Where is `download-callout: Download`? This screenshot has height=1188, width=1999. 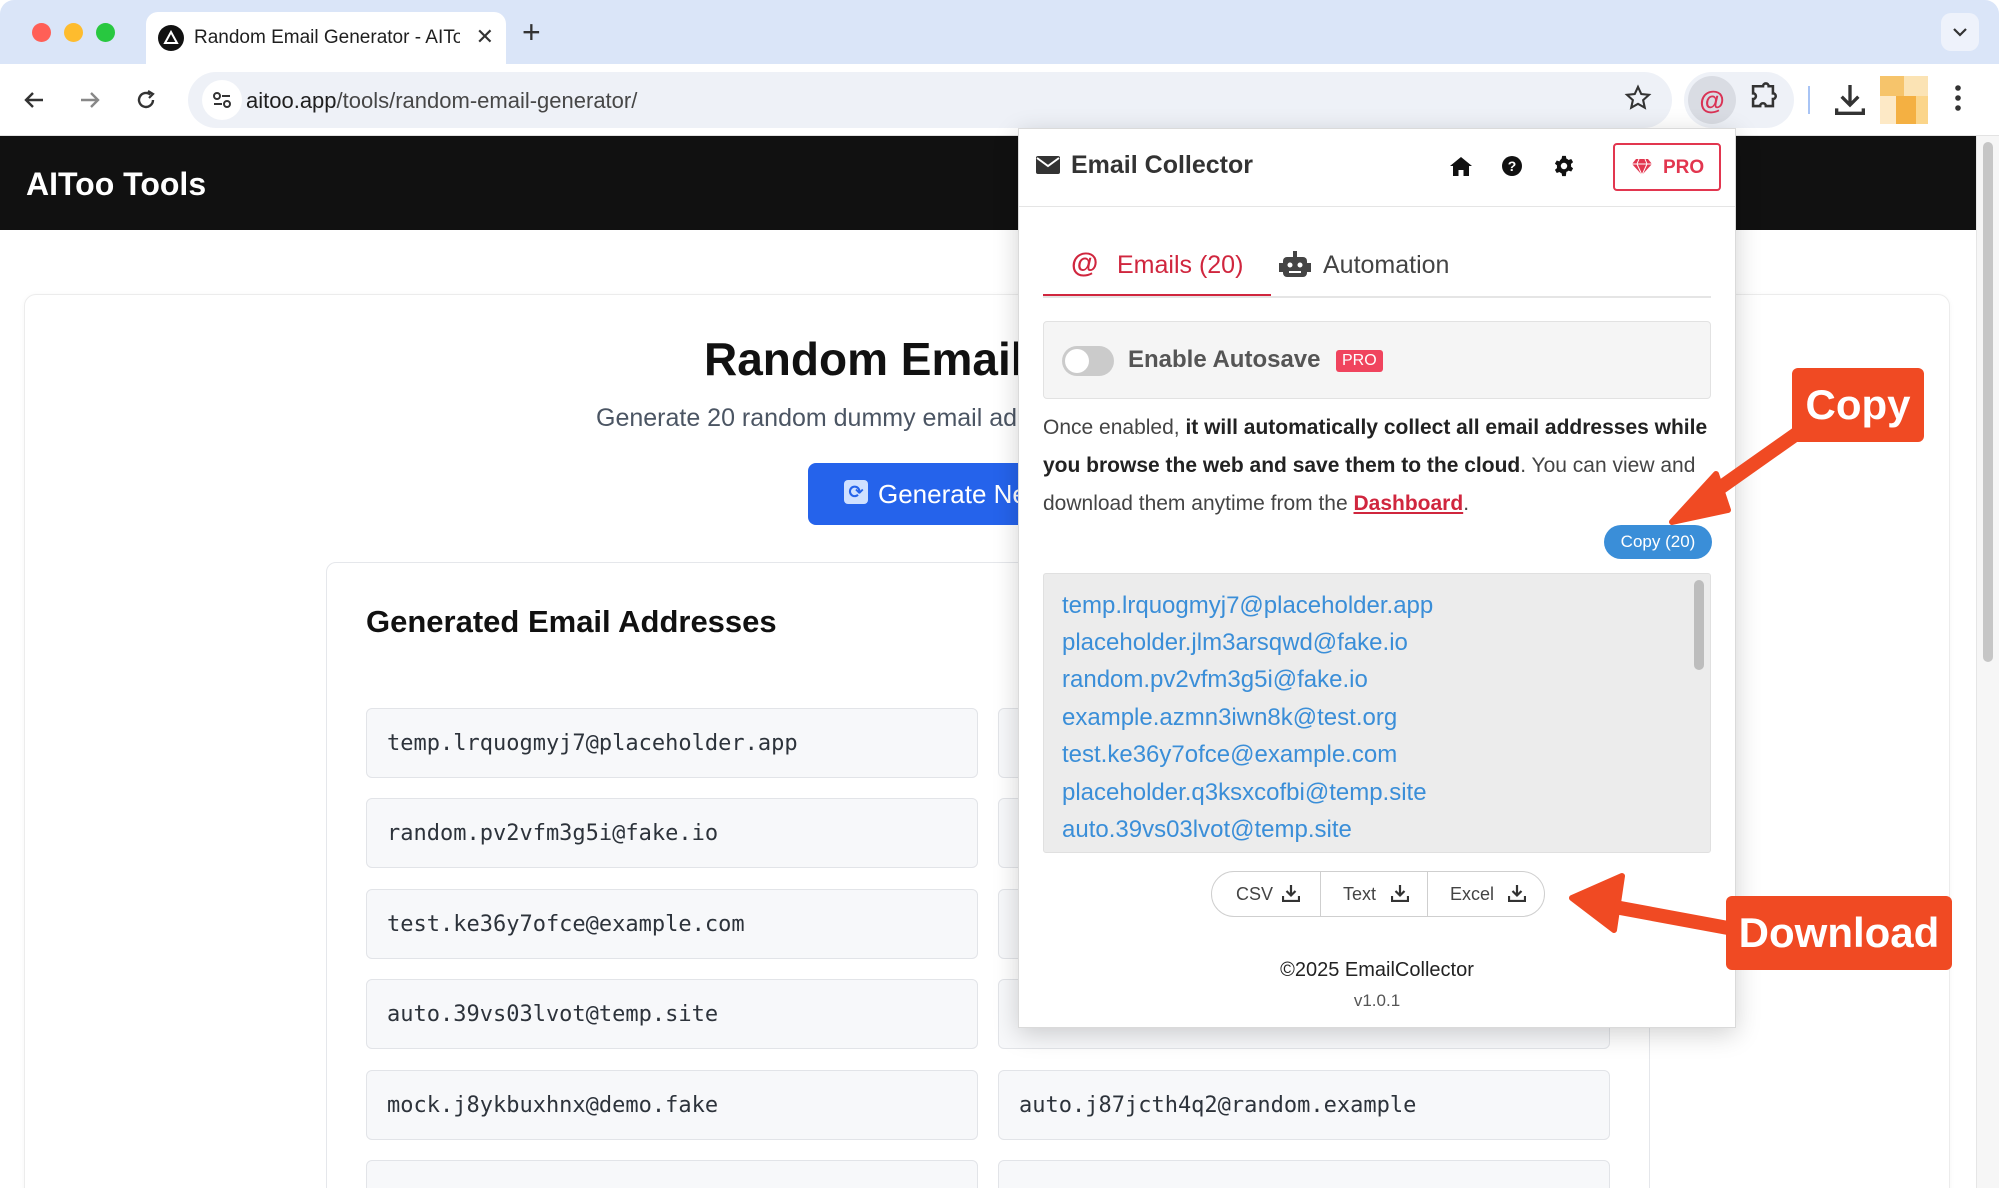 download-callout: Download is located at coordinates (1839, 933).